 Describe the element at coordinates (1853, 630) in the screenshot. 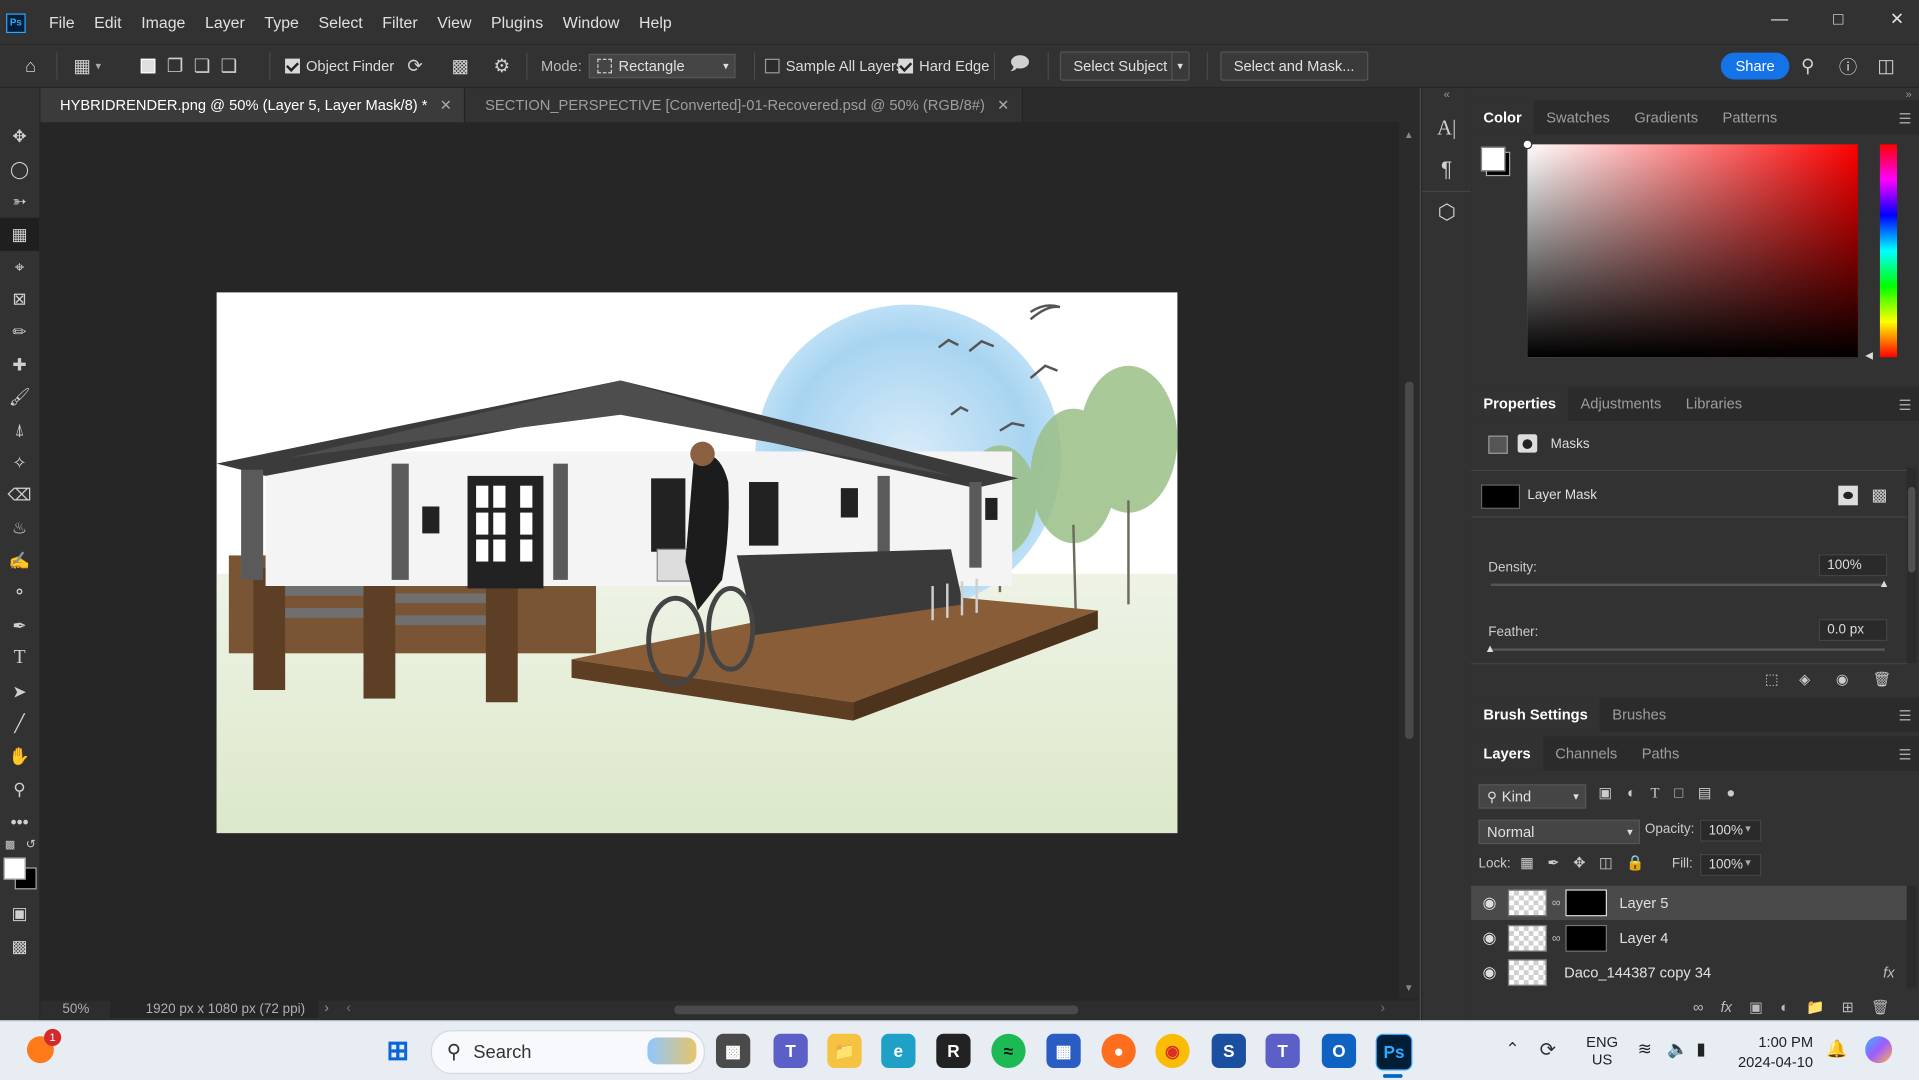

I see `feather-value: 0.0 px` at that location.